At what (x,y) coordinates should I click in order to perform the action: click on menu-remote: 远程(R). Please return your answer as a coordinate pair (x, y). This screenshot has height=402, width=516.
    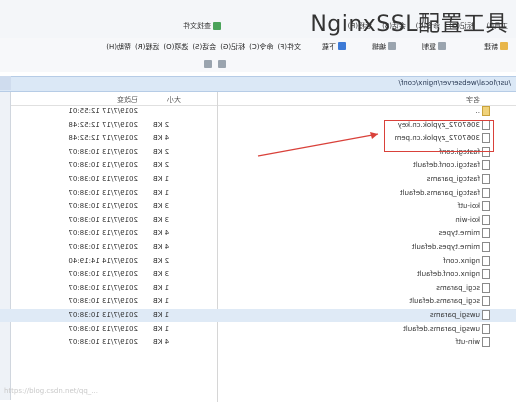
    Looking at the image, I should click on (147, 47).